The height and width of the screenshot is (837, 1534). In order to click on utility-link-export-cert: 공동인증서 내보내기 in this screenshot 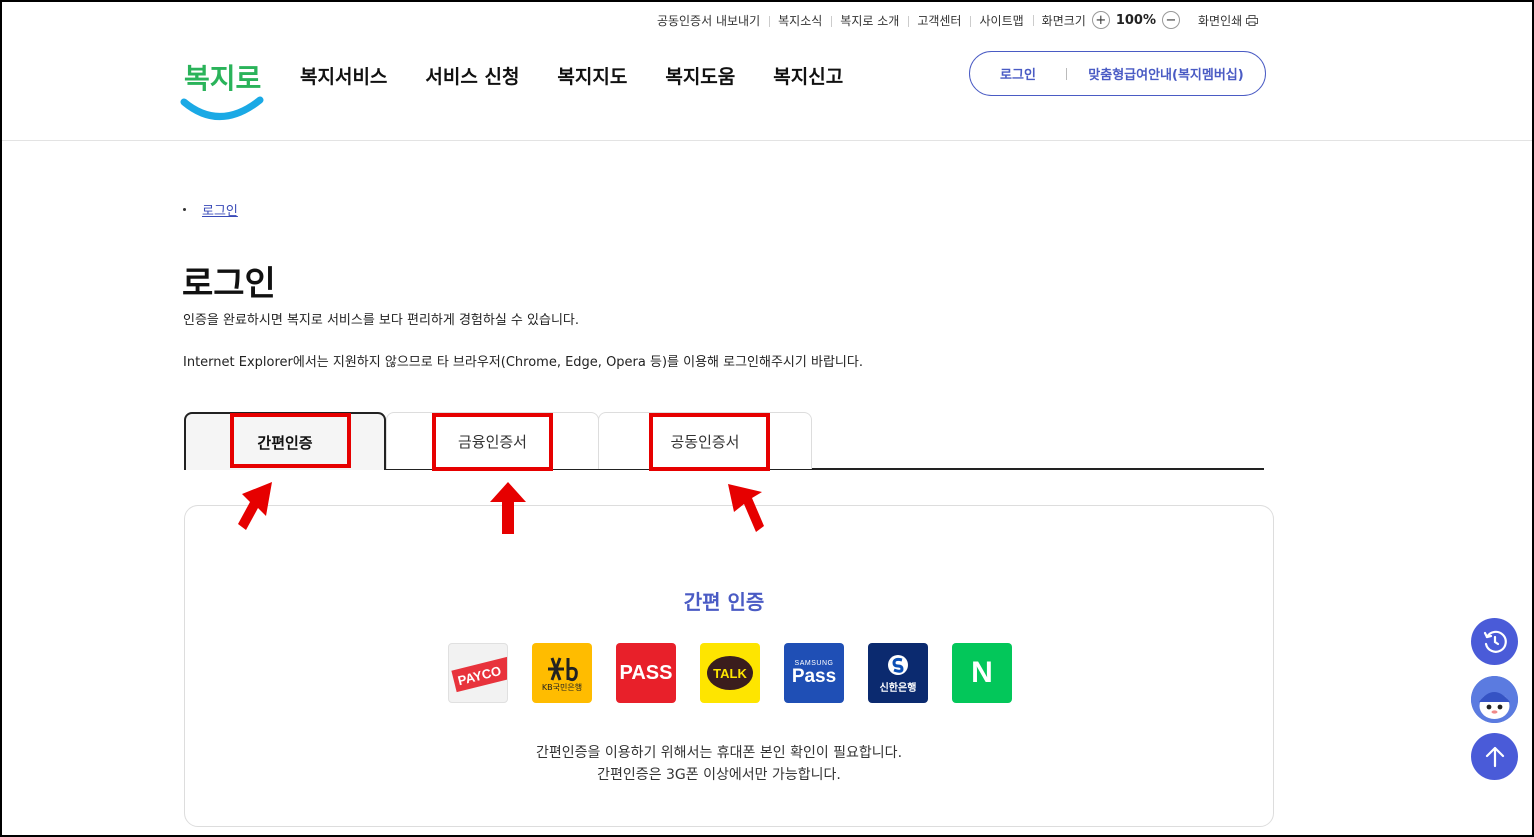, I will do `click(708, 20)`.